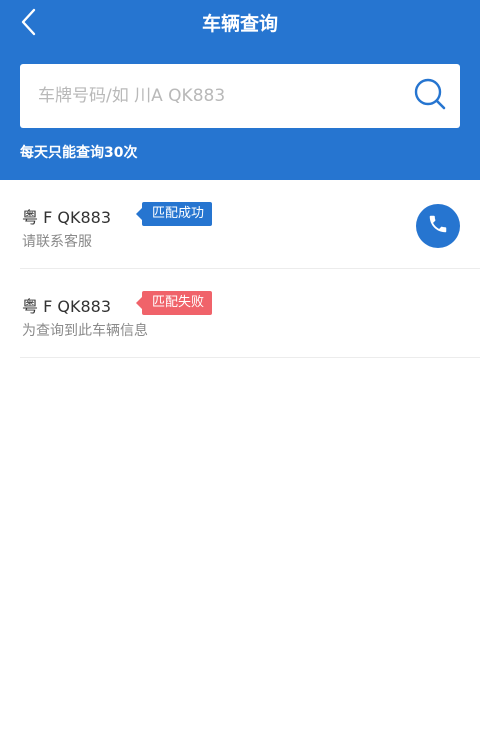  I want to click on page-title: 车辆查询, so click(239, 24).